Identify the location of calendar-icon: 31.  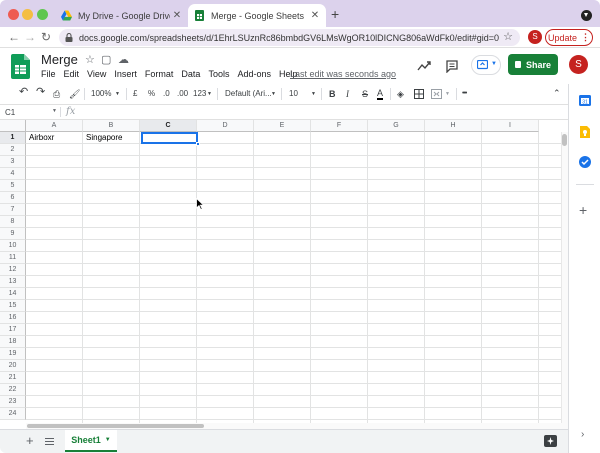
(585, 100).